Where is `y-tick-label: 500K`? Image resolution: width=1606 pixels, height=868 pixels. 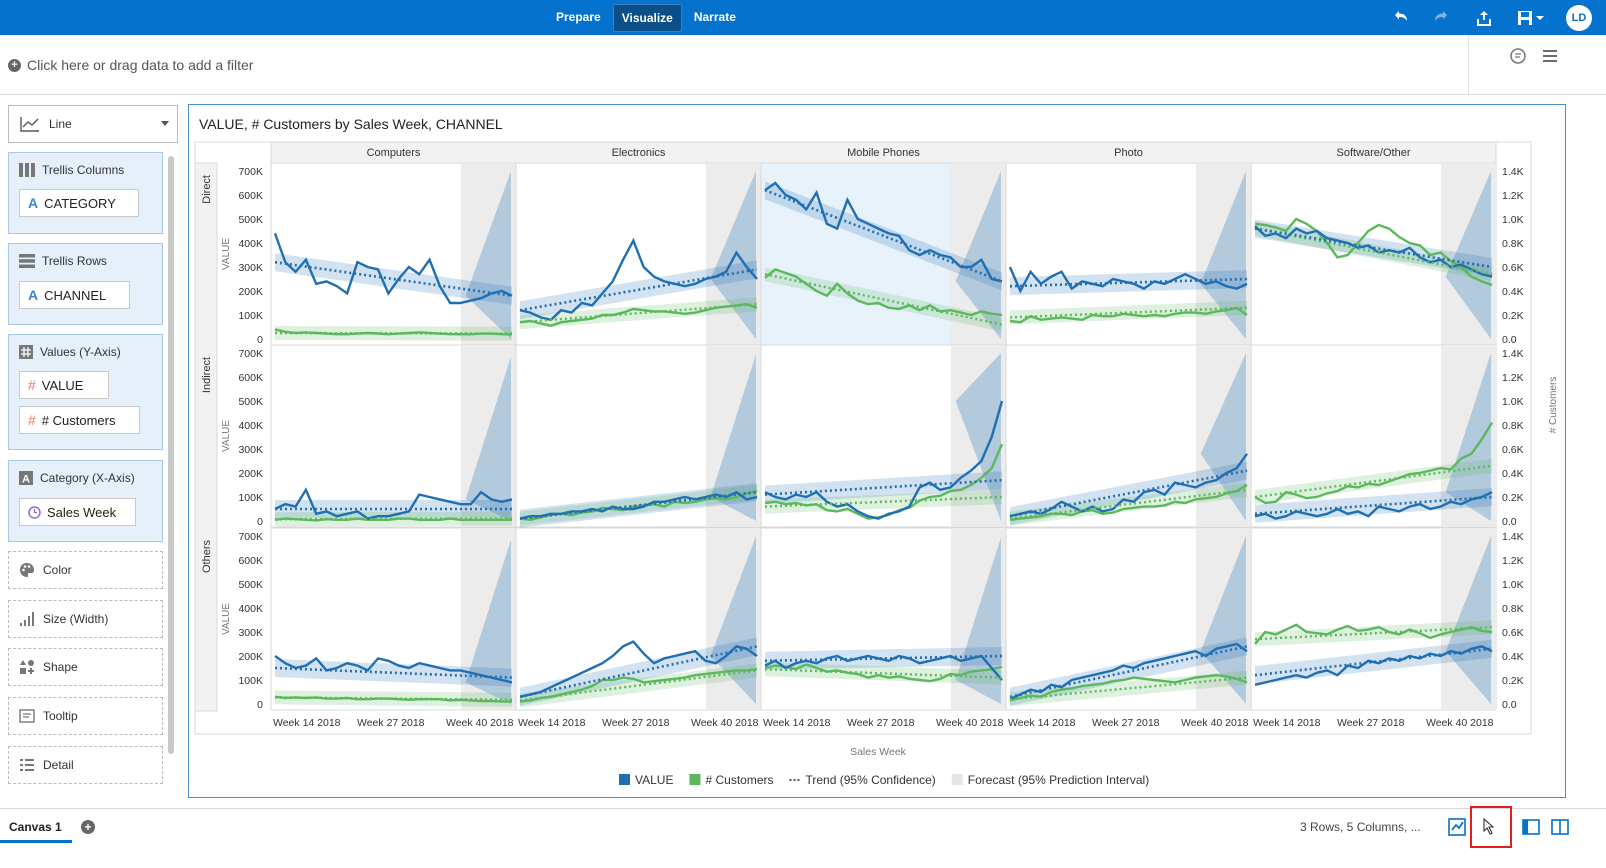 y-tick-label: 500K is located at coordinates (250, 220).